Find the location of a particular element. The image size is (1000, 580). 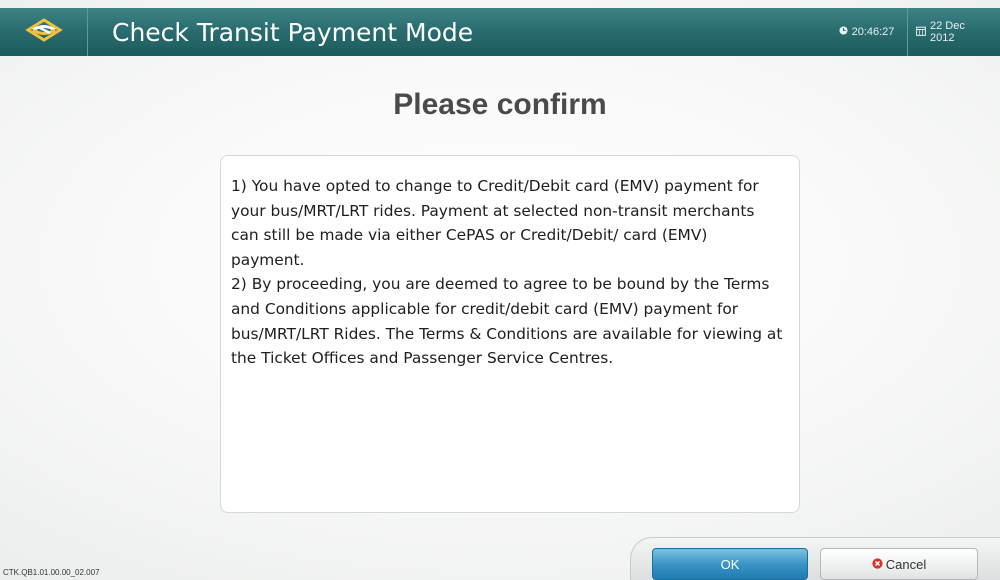

calendar-icon is located at coordinates (921, 32).